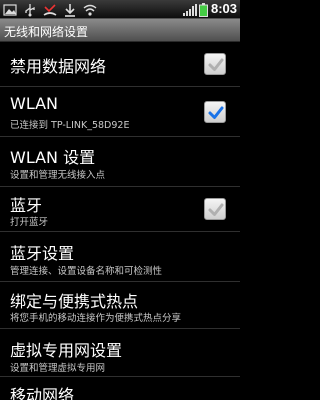 The image size is (320, 400). What do you see at coordinates (70, 125) in the screenshot?
I see `setting-subtitle: 已连接到 TP-LINK_58D92E` at bounding box center [70, 125].